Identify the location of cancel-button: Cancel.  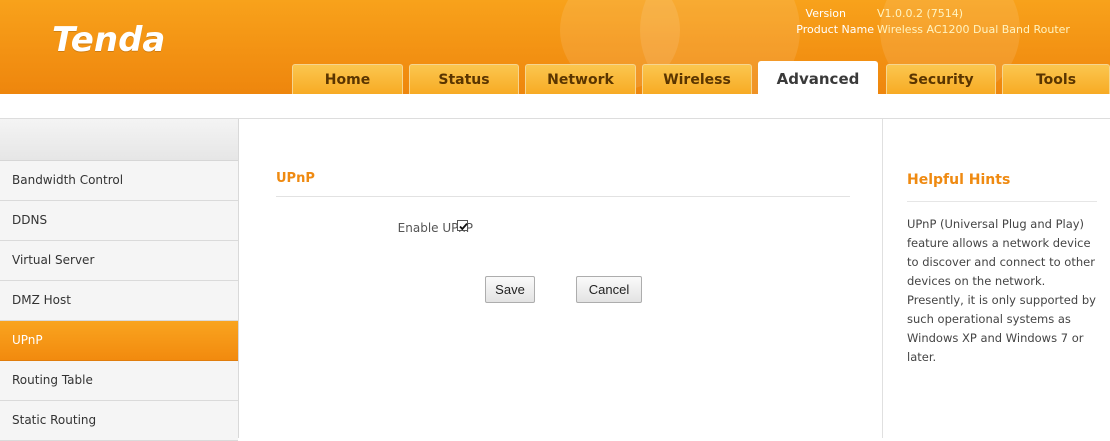
(609, 289).